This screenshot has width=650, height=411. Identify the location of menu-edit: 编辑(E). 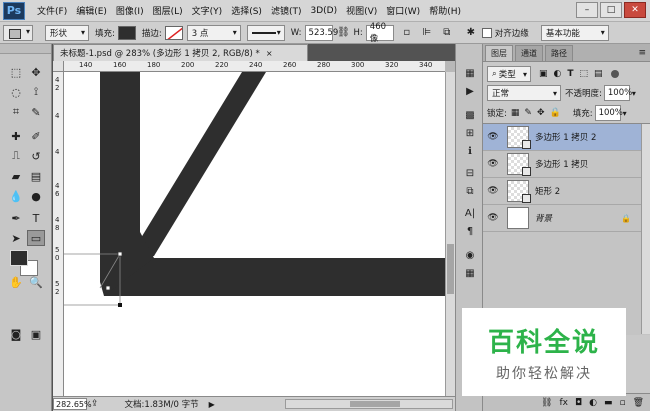
(91, 10).